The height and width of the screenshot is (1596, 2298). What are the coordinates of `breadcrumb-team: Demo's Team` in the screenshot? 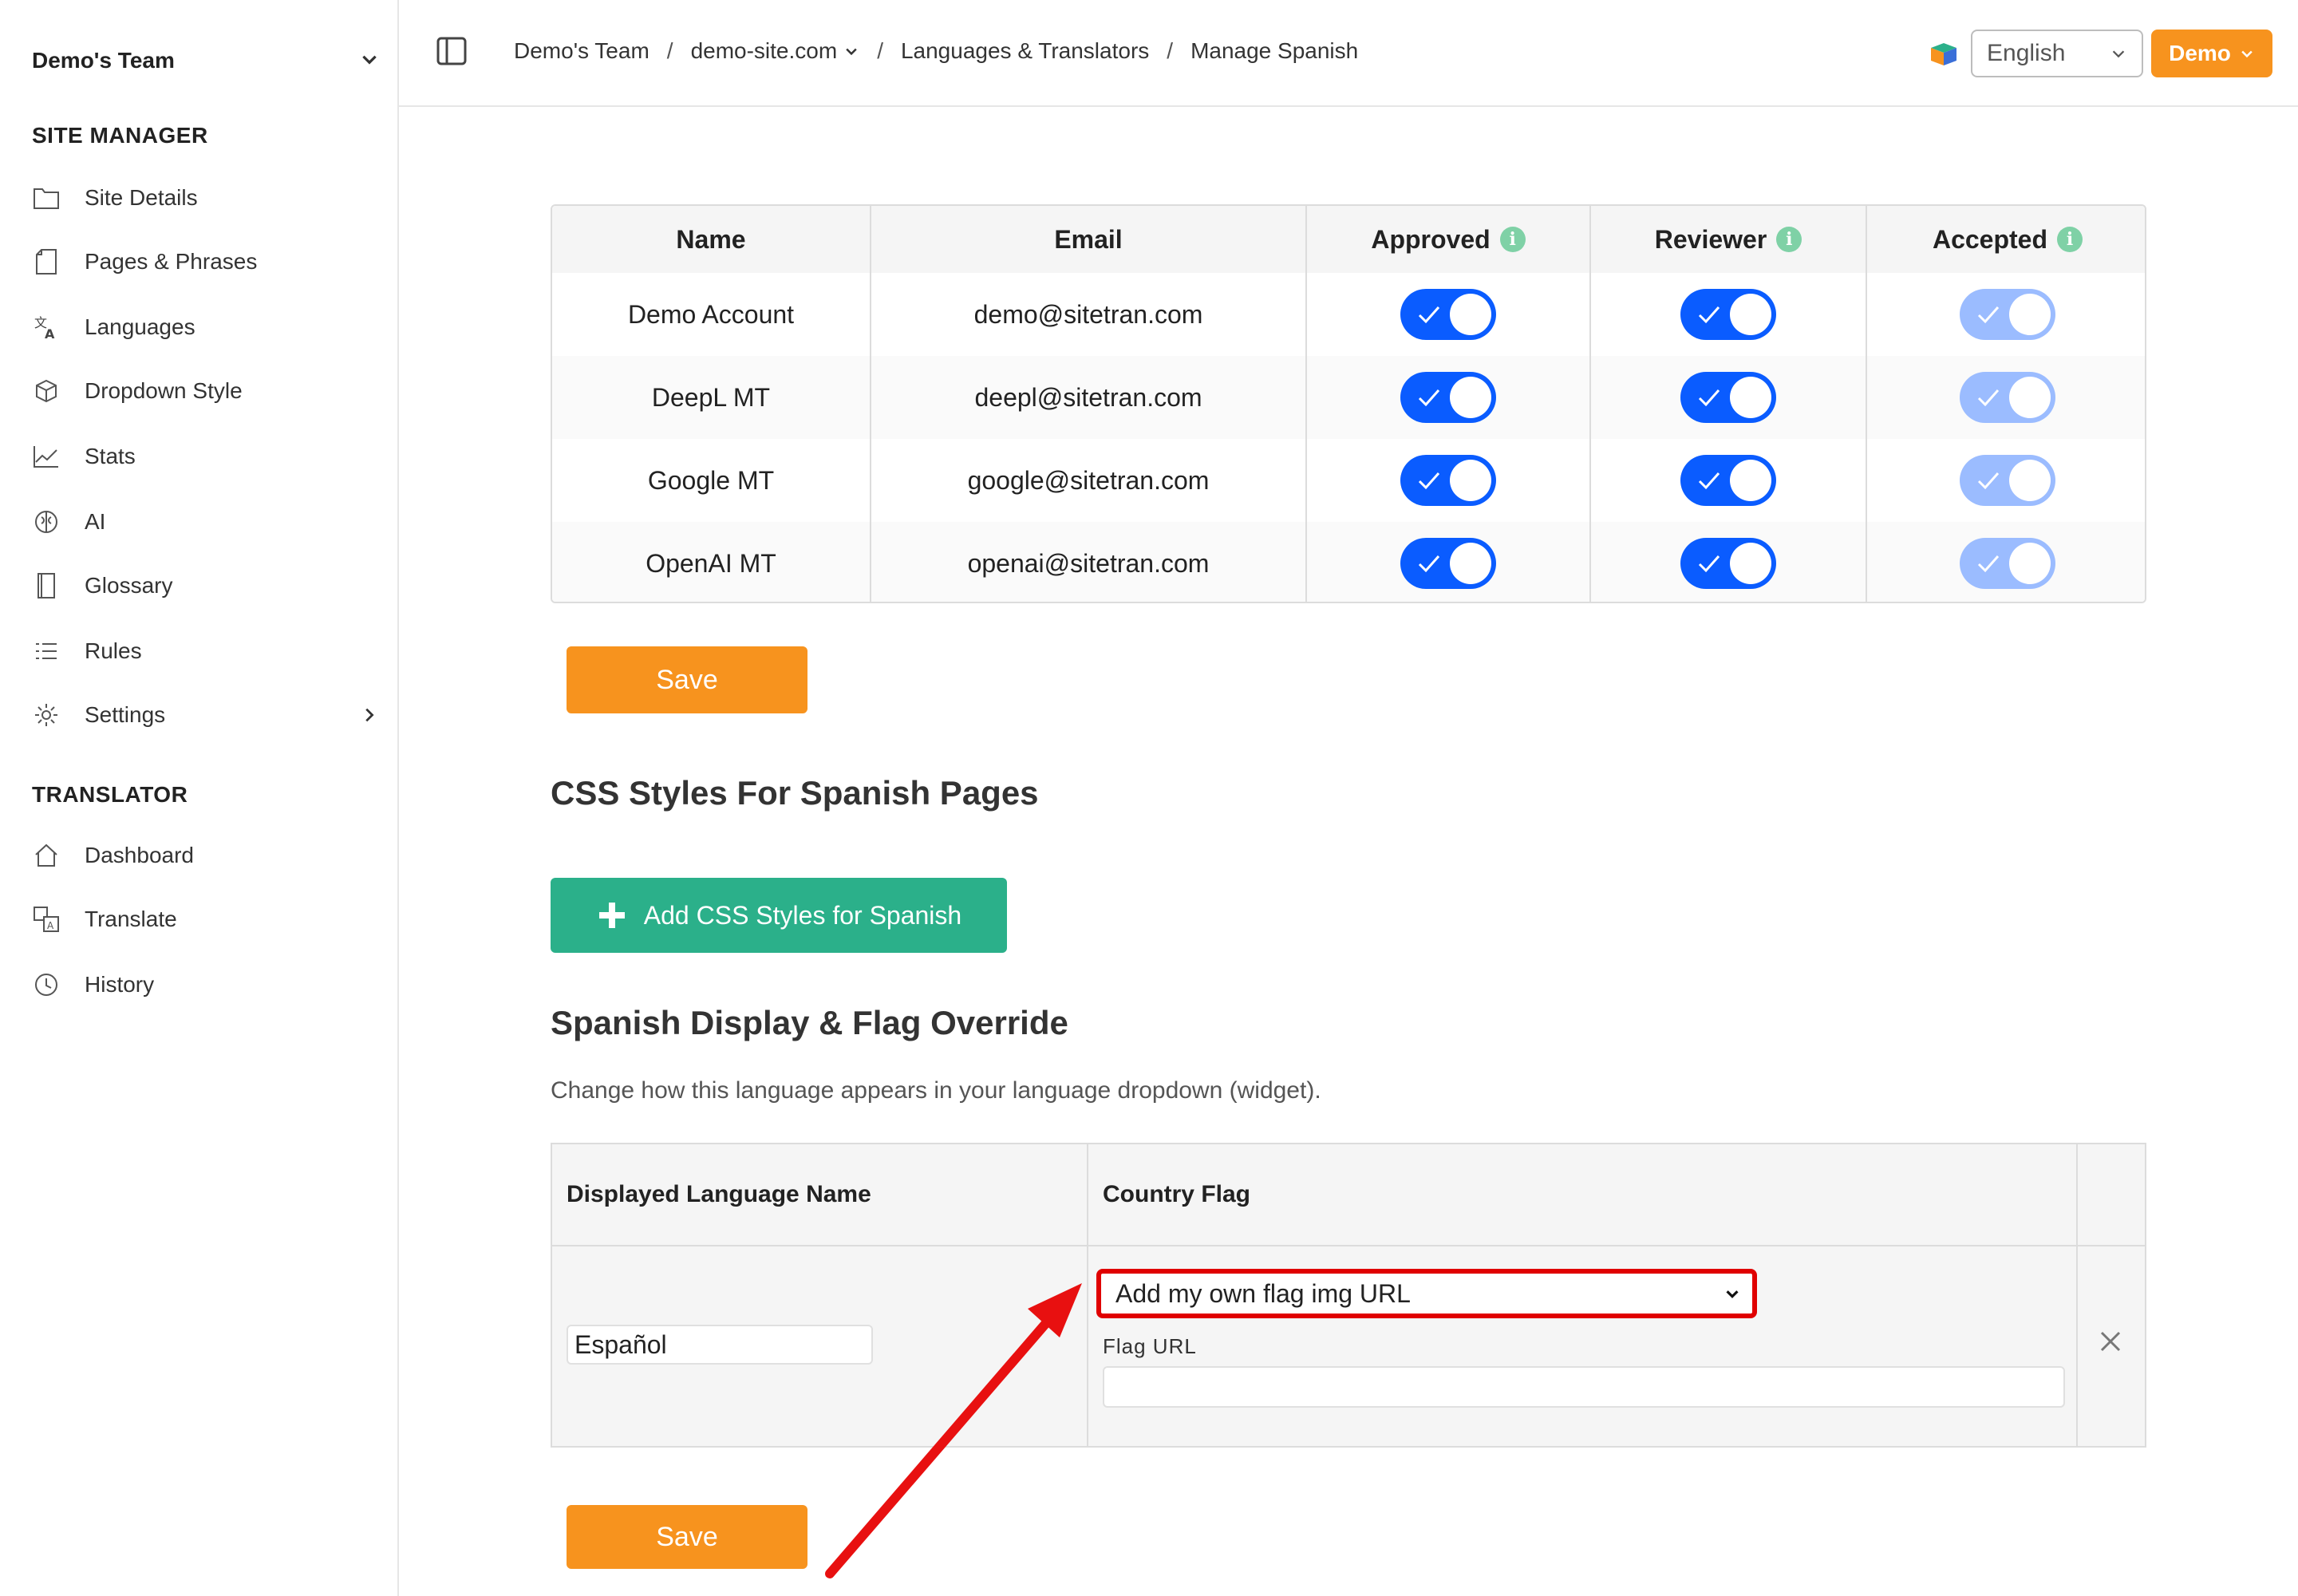 It's located at (582, 51).